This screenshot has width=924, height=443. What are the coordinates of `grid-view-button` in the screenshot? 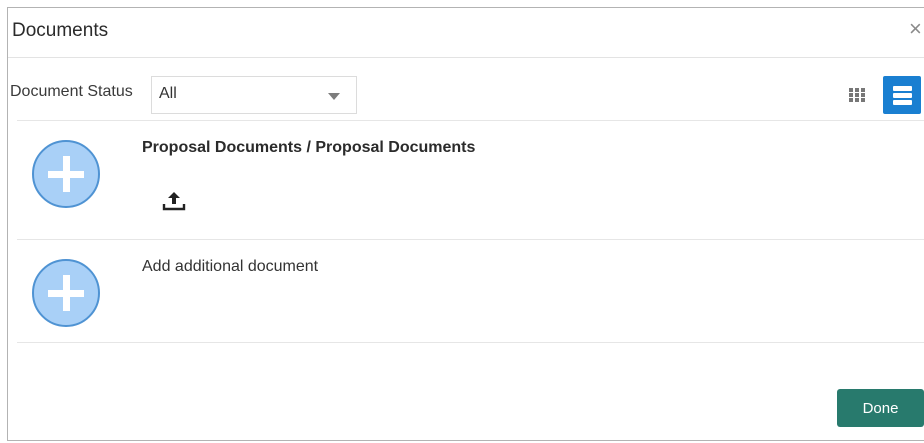 It's located at (857, 95).